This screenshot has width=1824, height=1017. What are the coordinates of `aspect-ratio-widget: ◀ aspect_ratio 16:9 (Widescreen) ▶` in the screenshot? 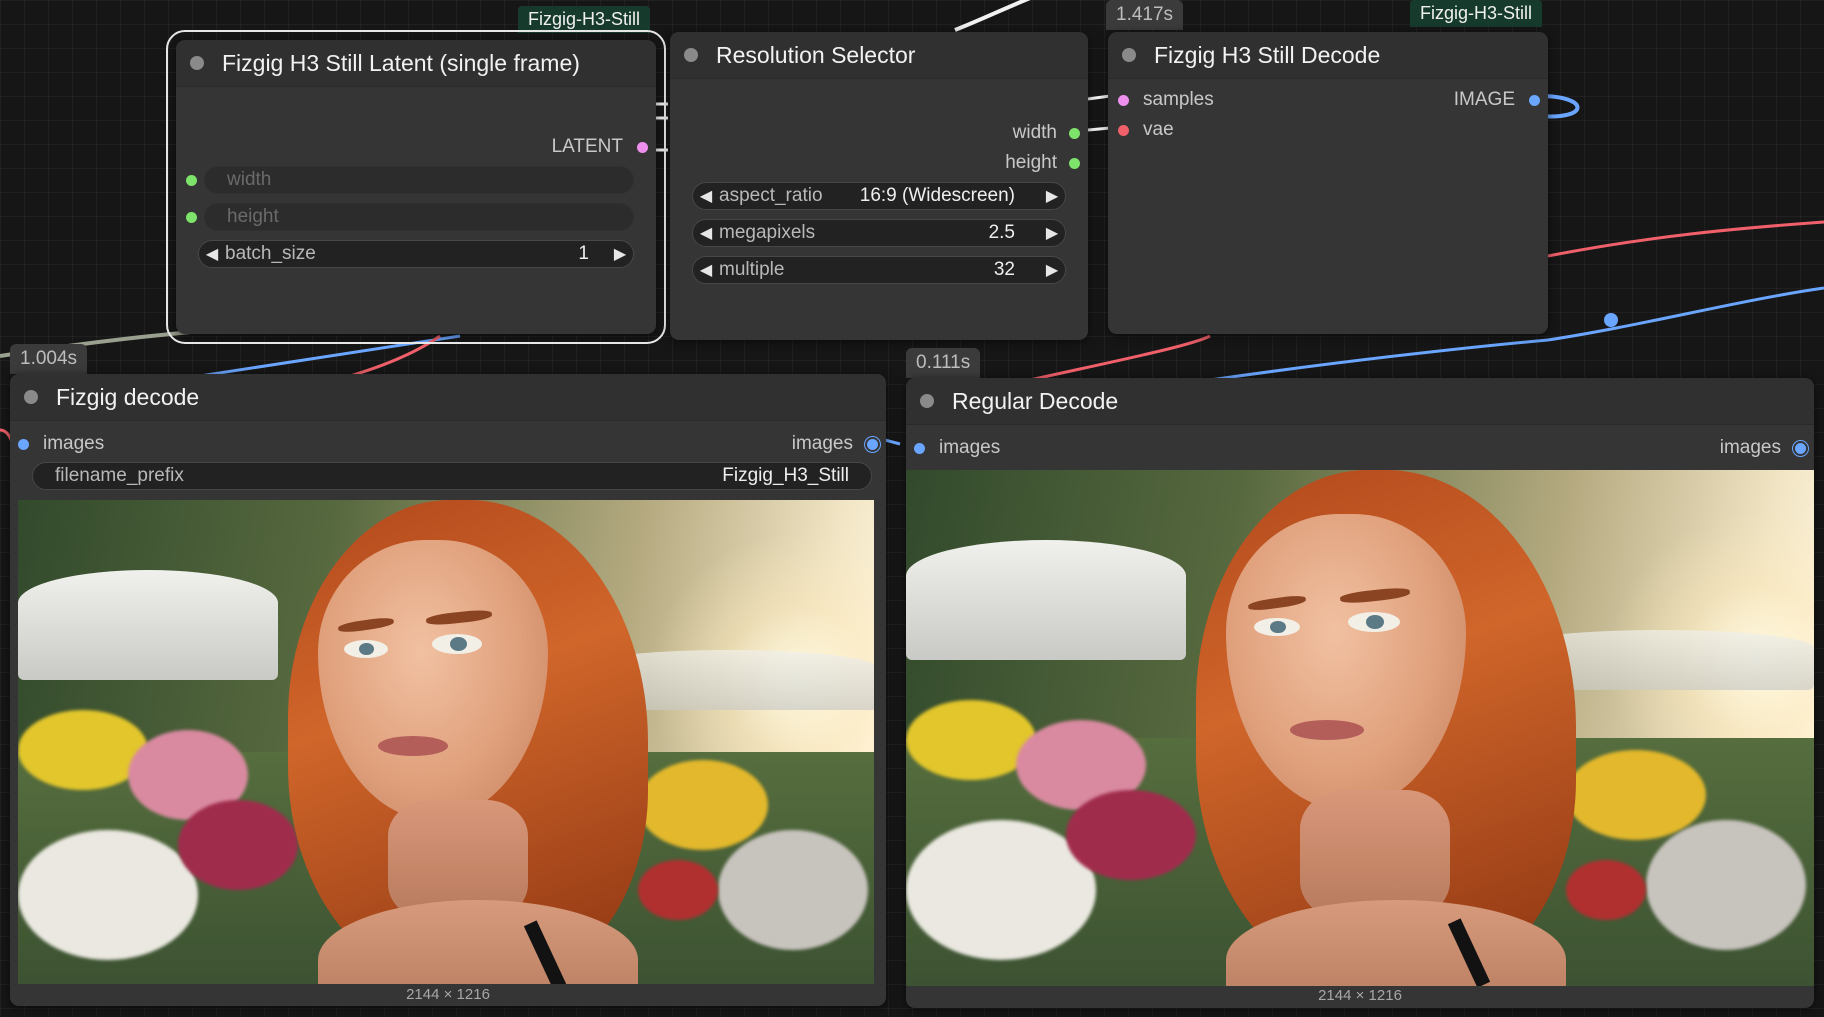 It's located at (879, 196).